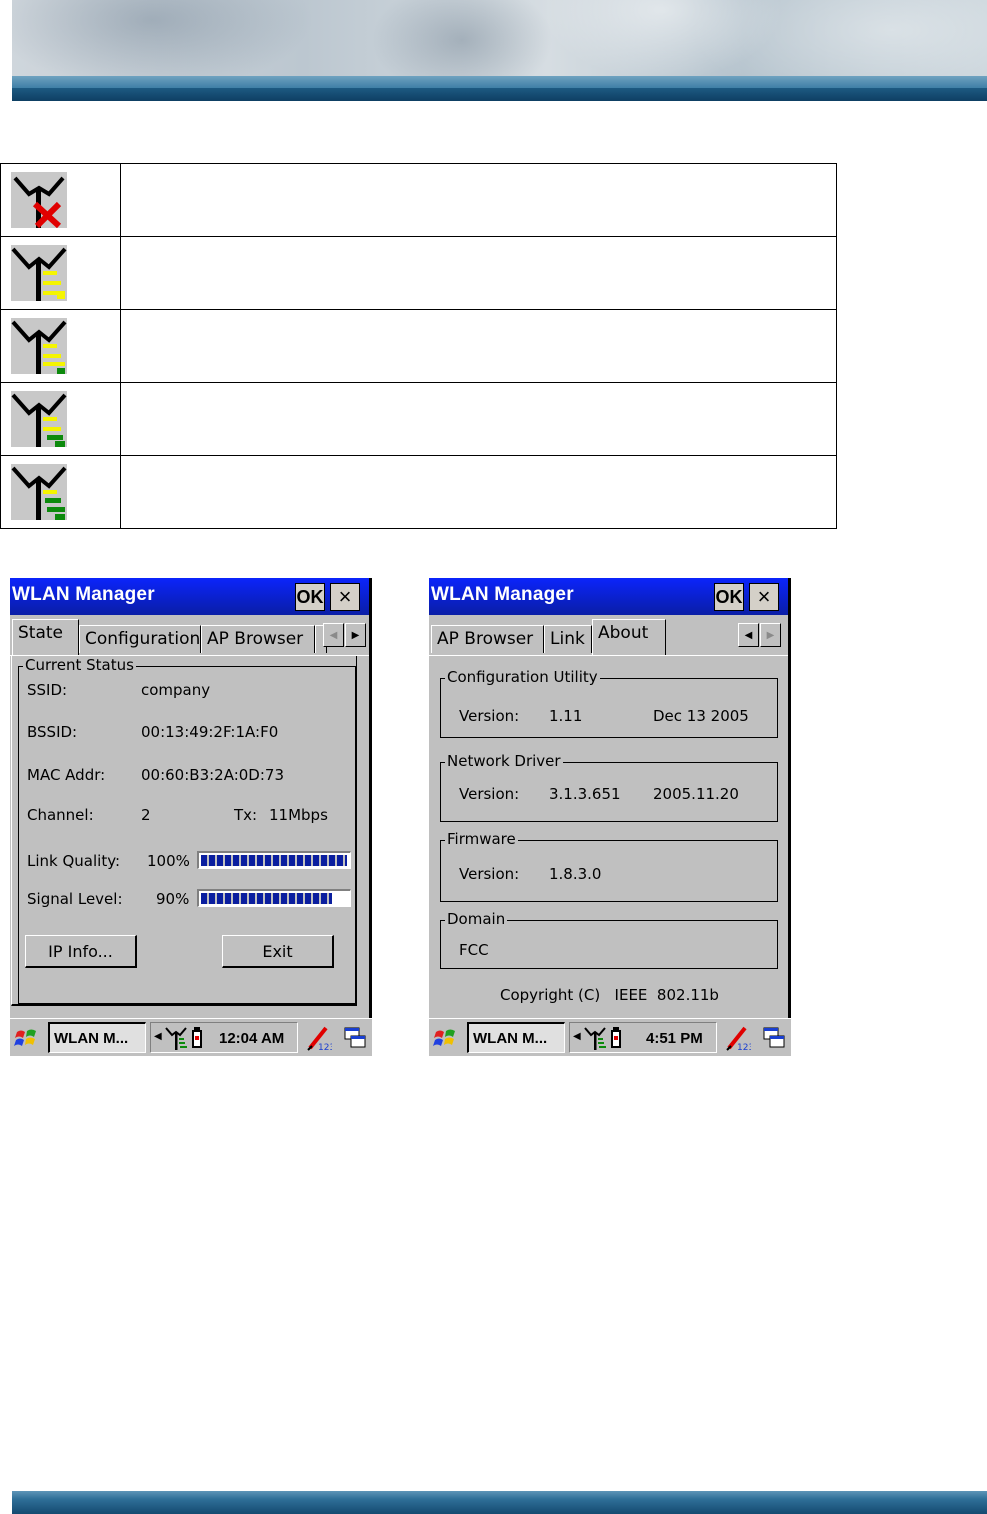 The image size is (987, 1514). I want to click on link-quality-fill, so click(274, 860).